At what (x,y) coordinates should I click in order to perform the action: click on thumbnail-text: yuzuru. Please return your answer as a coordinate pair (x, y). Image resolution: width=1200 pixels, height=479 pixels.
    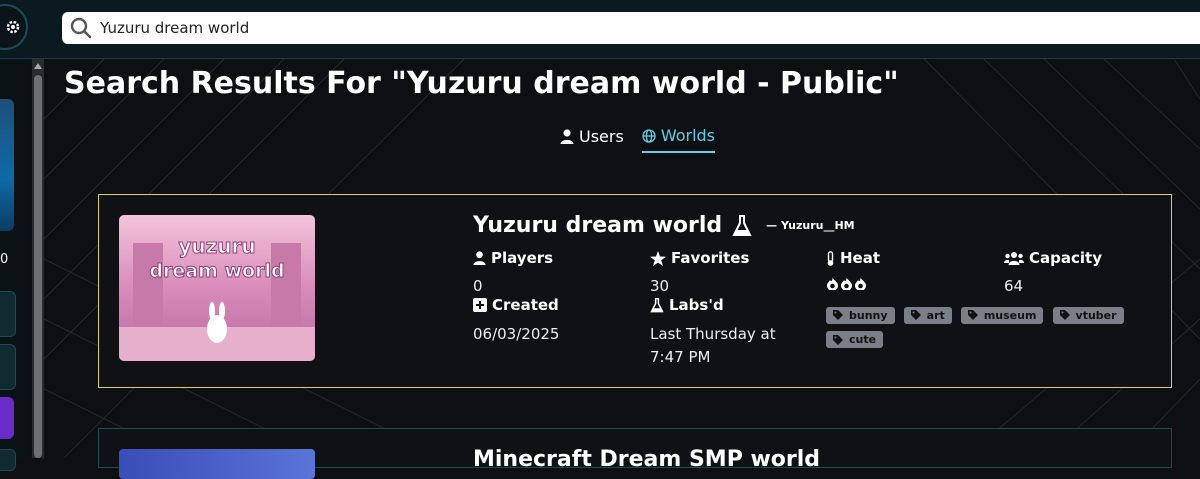
    Looking at the image, I should click on (216, 246).